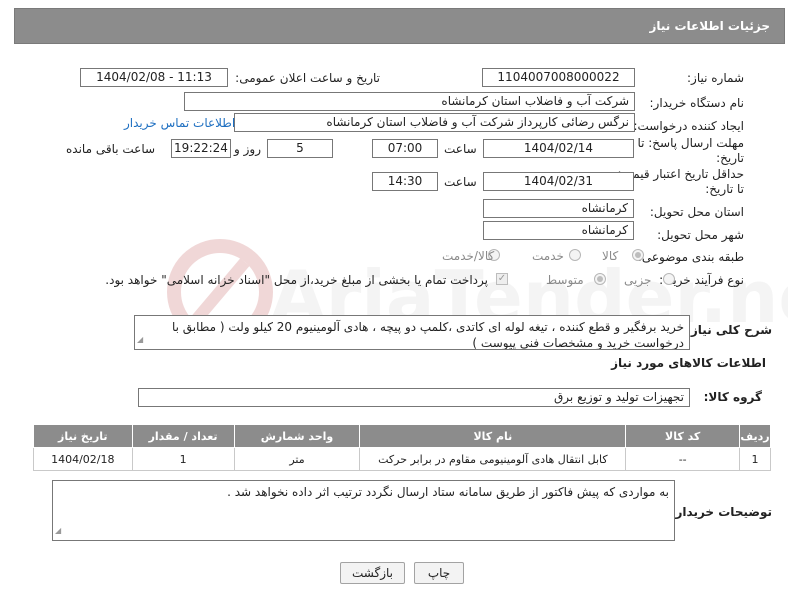  I want to click on days-field: 5, so click(300, 148).